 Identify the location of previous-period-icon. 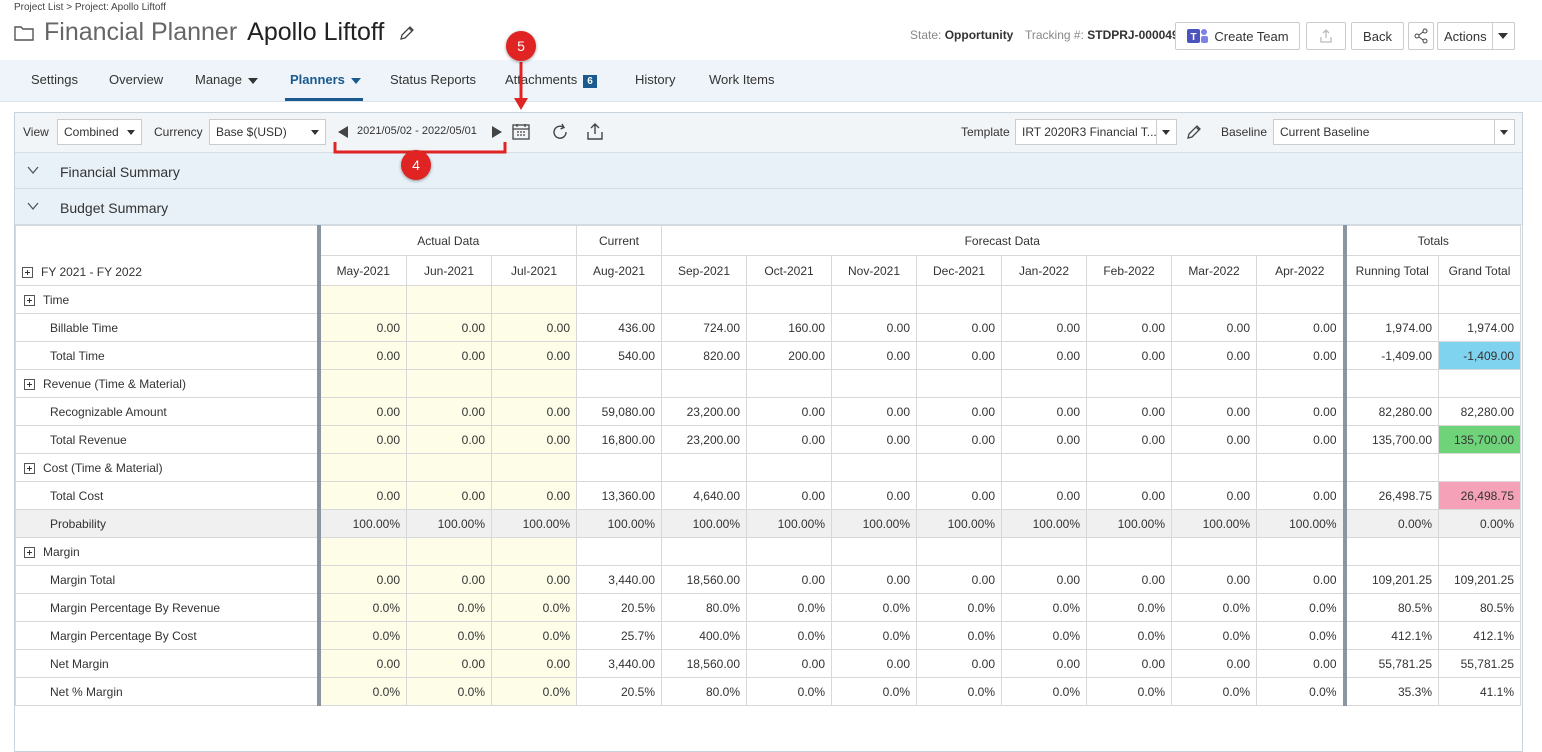
(343, 132).